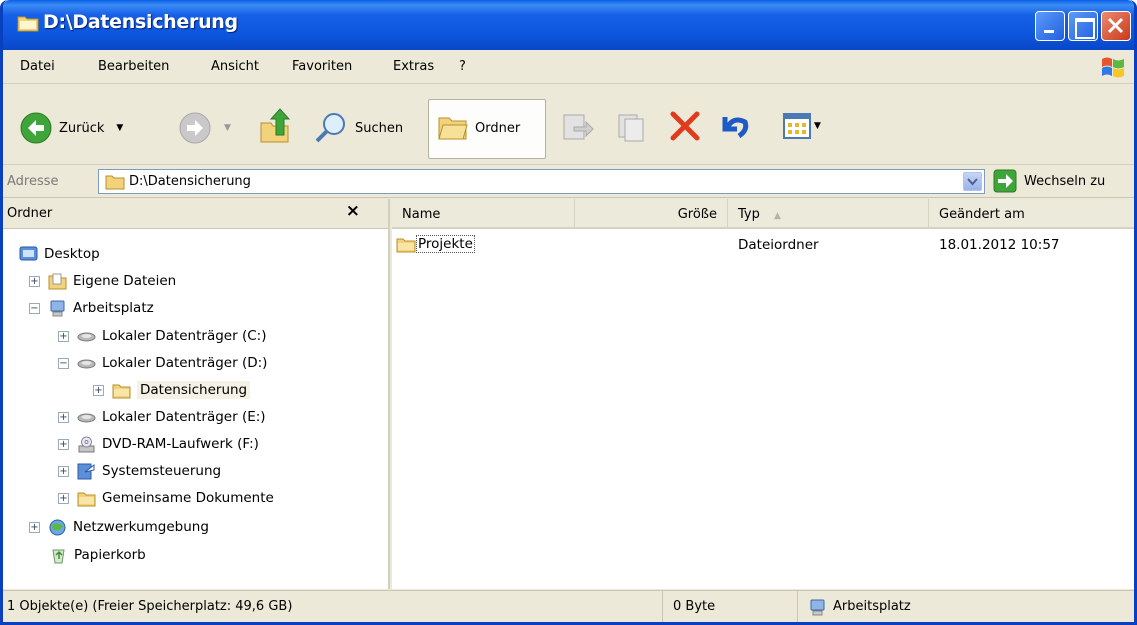 The height and width of the screenshot is (625, 1137). I want to click on file-name: Projekte, so click(445, 244).